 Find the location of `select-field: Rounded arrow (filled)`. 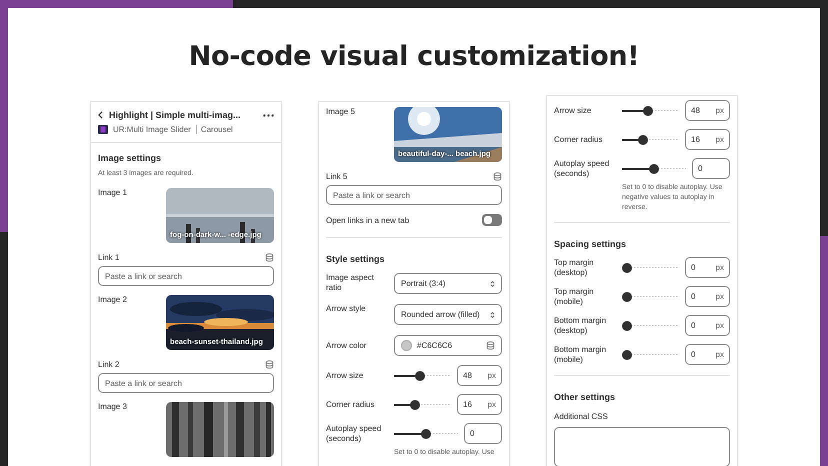

select-field: Rounded arrow (filled) is located at coordinates (448, 314).